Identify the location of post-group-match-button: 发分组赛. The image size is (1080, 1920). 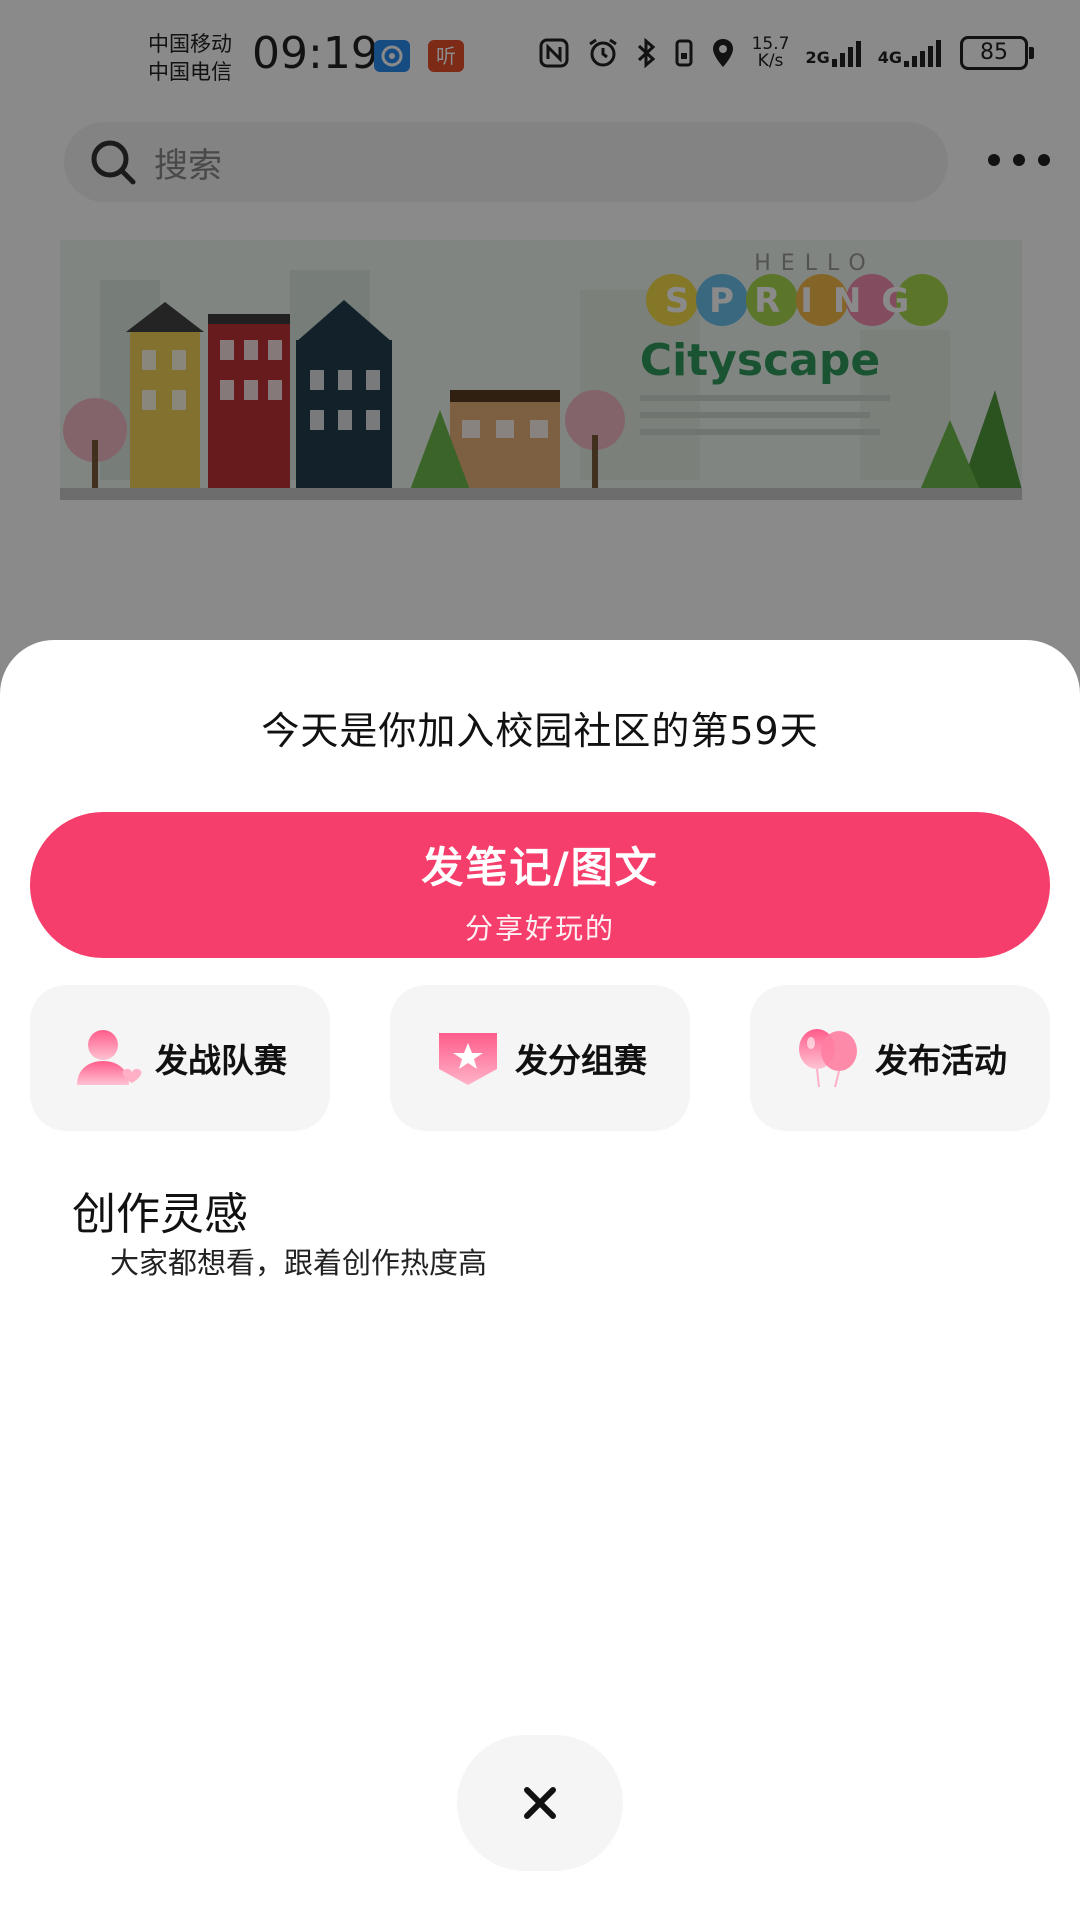
(540, 1058).